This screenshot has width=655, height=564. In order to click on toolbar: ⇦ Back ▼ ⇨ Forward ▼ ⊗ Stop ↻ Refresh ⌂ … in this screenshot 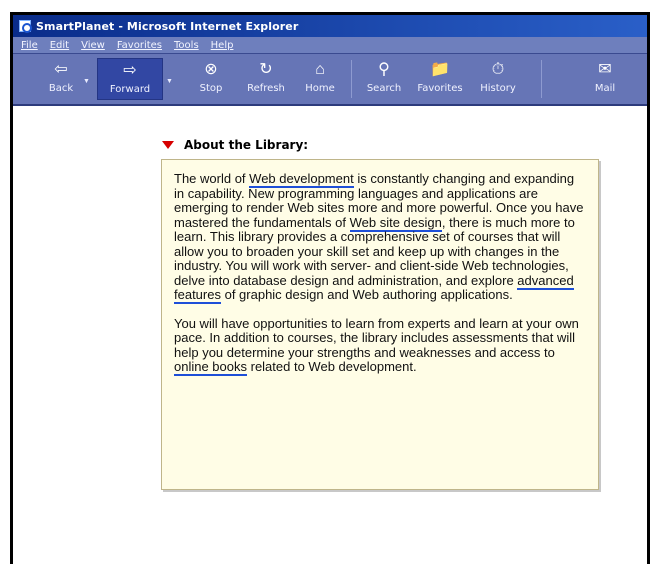, I will do `click(330, 80)`.